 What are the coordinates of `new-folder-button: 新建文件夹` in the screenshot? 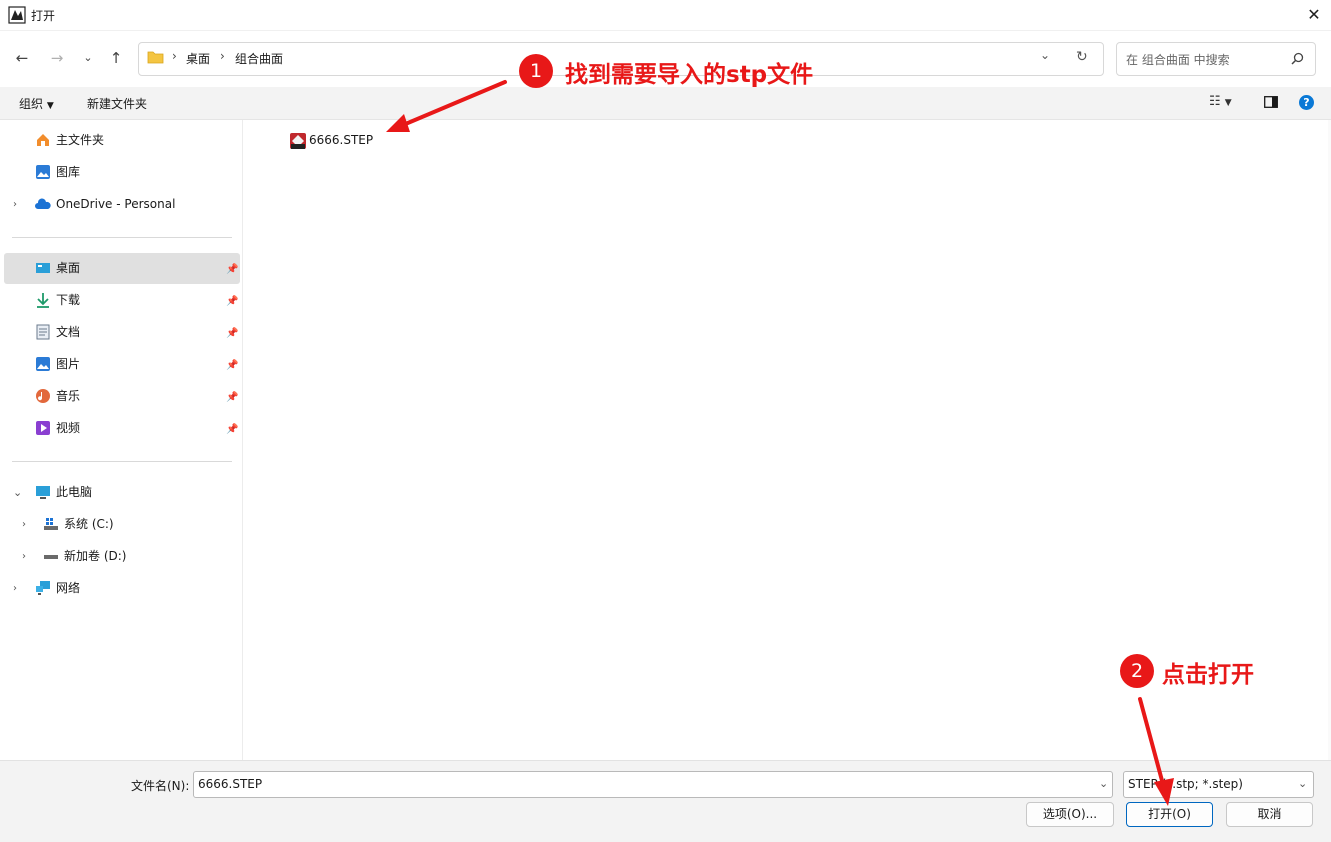 It's located at (117, 103).